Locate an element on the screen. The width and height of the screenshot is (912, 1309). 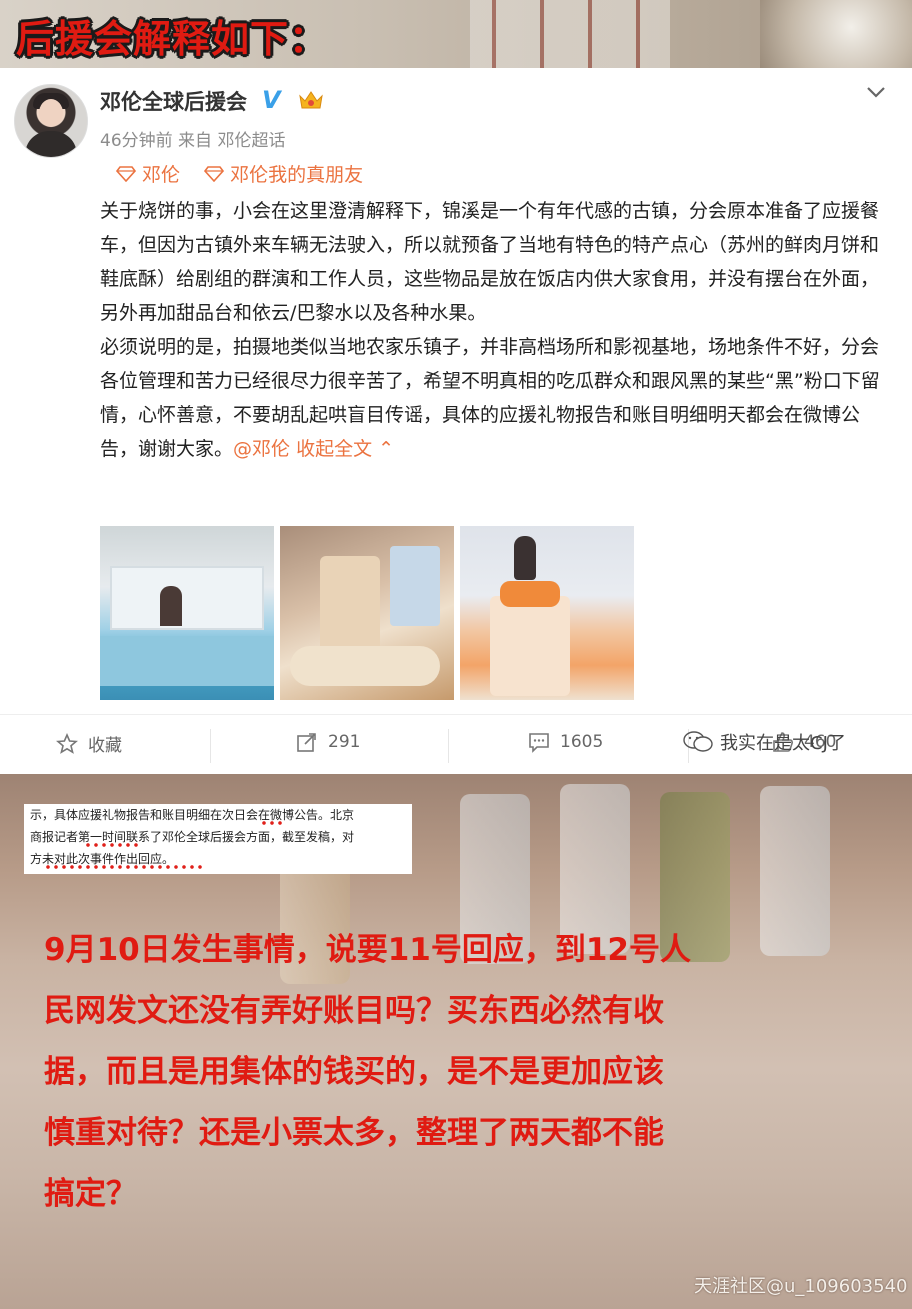
commentary-line: 据，而且是用集体的钱买的，是不是更加应该 is located at coordinates (354, 1072).